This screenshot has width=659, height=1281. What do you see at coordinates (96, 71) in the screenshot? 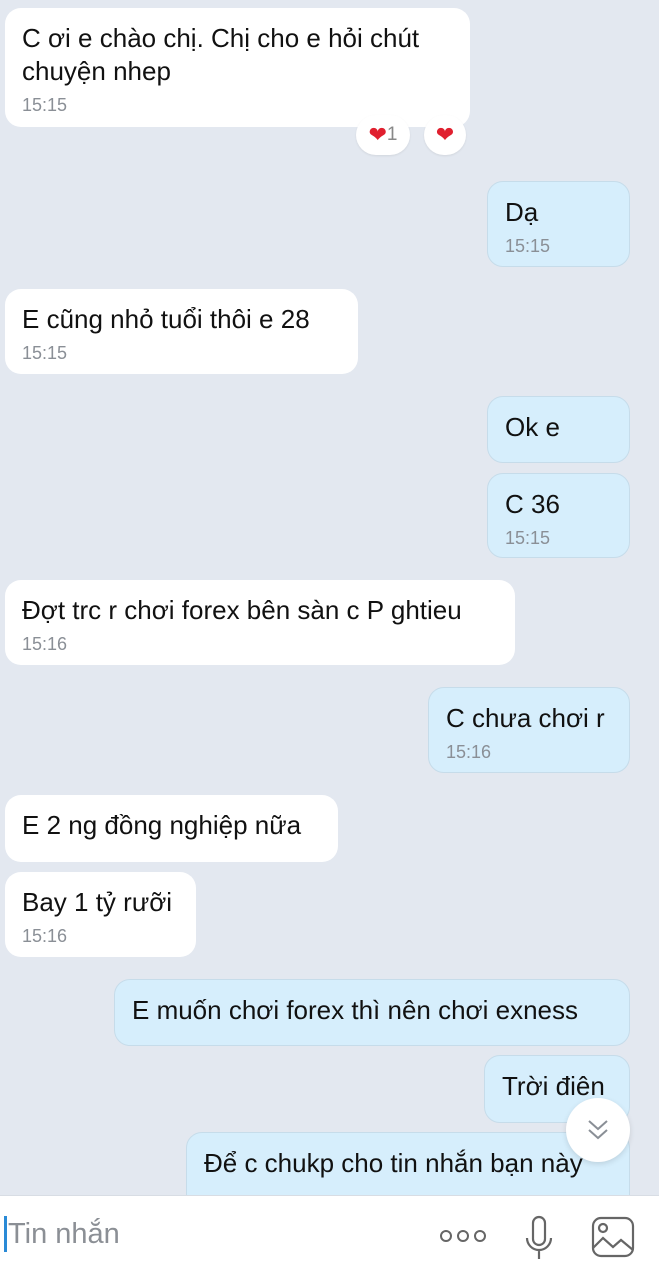
I see `message-text: chuyện nhep` at bounding box center [96, 71].